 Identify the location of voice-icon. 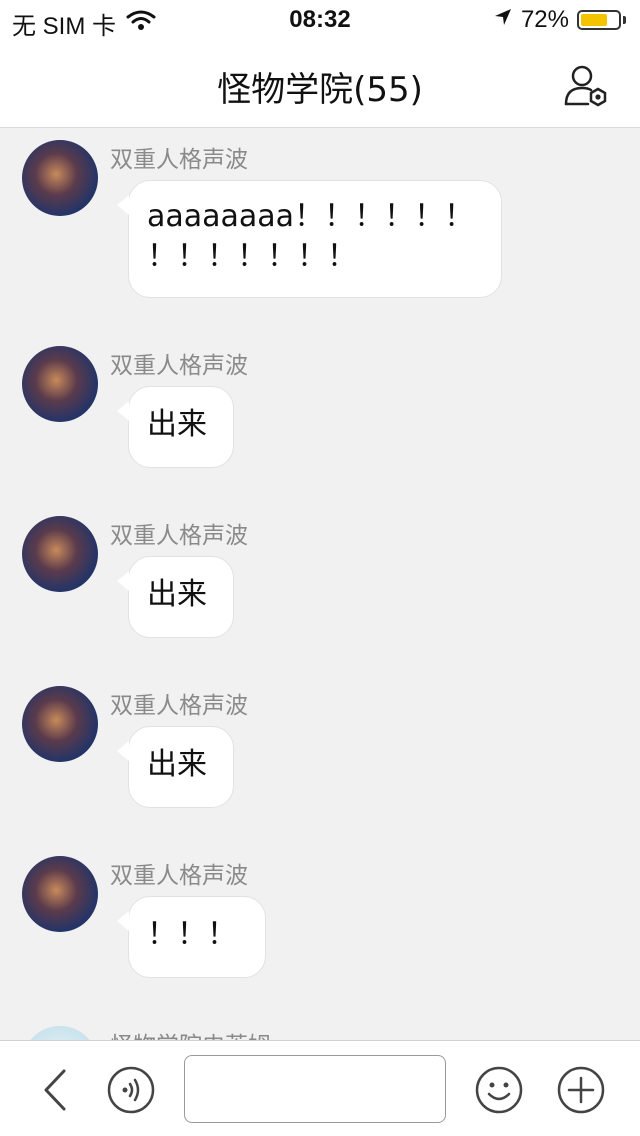
(131, 1090).